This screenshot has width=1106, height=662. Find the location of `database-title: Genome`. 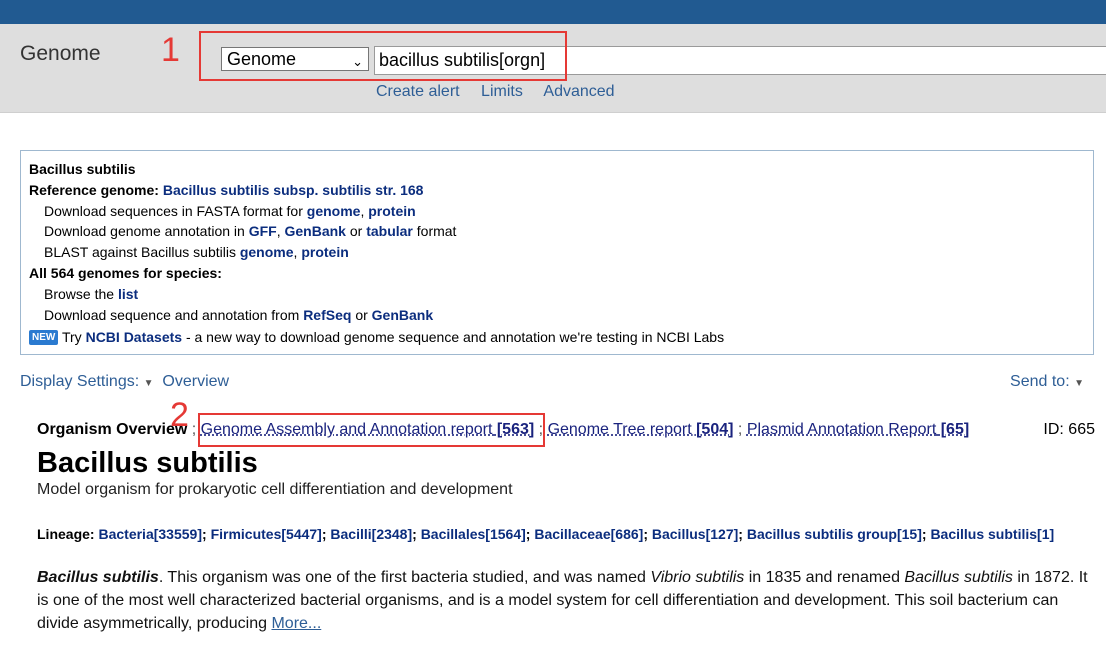

database-title: Genome is located at coordinates (60, 53).